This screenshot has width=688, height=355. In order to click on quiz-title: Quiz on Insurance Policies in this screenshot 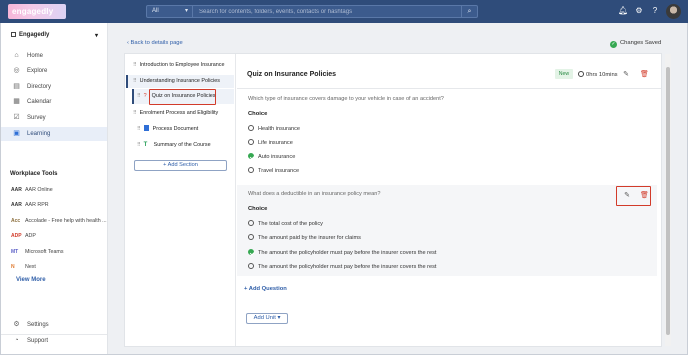, I will do `click(292, 74)`.